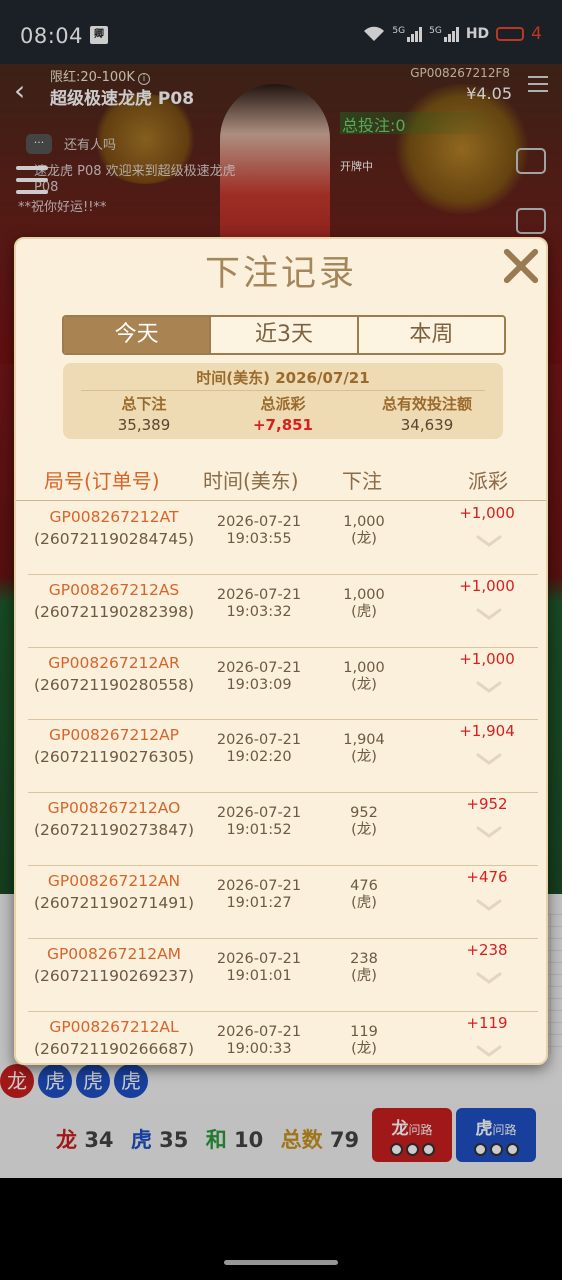 The height and width of the screenshot is (1280, 562). What do you see at coordinates (259, 684) in the screenshot?
I see `bet-clock: 19:03:09` at bounding box center [259, 684].